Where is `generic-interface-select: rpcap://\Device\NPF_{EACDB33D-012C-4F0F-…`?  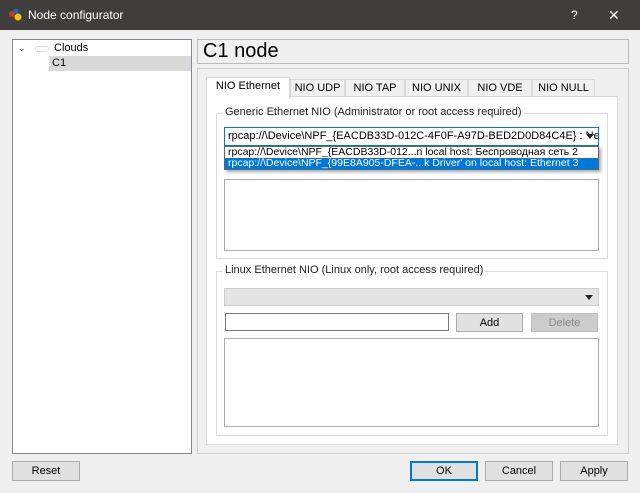 generic-interface-select: rpcap://\Device\NPF_{EACDB33D-012C-4F0F-… is located at coordinates (411, 136).